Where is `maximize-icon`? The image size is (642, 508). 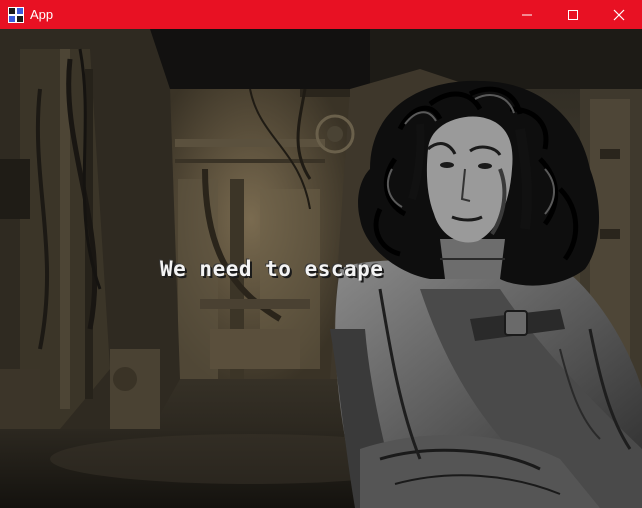
maximize-icon is located at coordinates (573, 14).